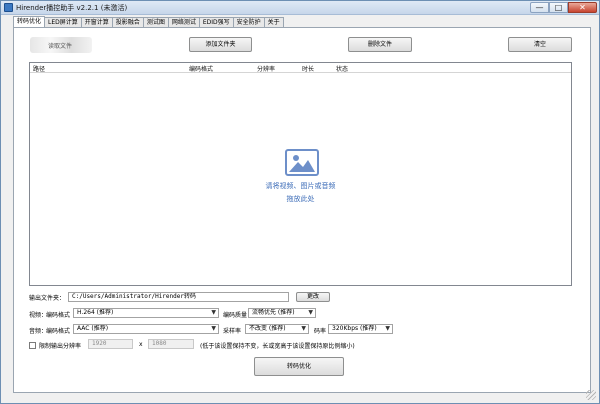 This screenshot has height=404, width=600. Describe the element at coordinates (58, 315) in the screenshot. I see `video-codec-label: 编码格式` at that location.